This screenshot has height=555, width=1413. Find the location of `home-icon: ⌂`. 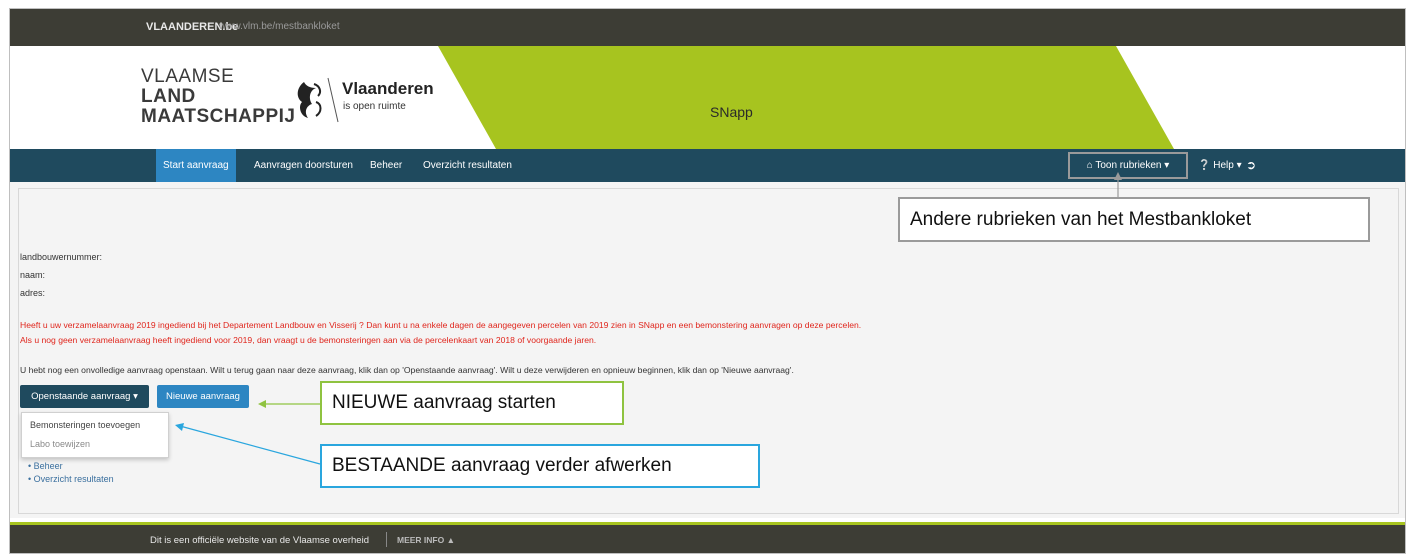

home-icon: ⌂ is located at coordinates (1089, 165).